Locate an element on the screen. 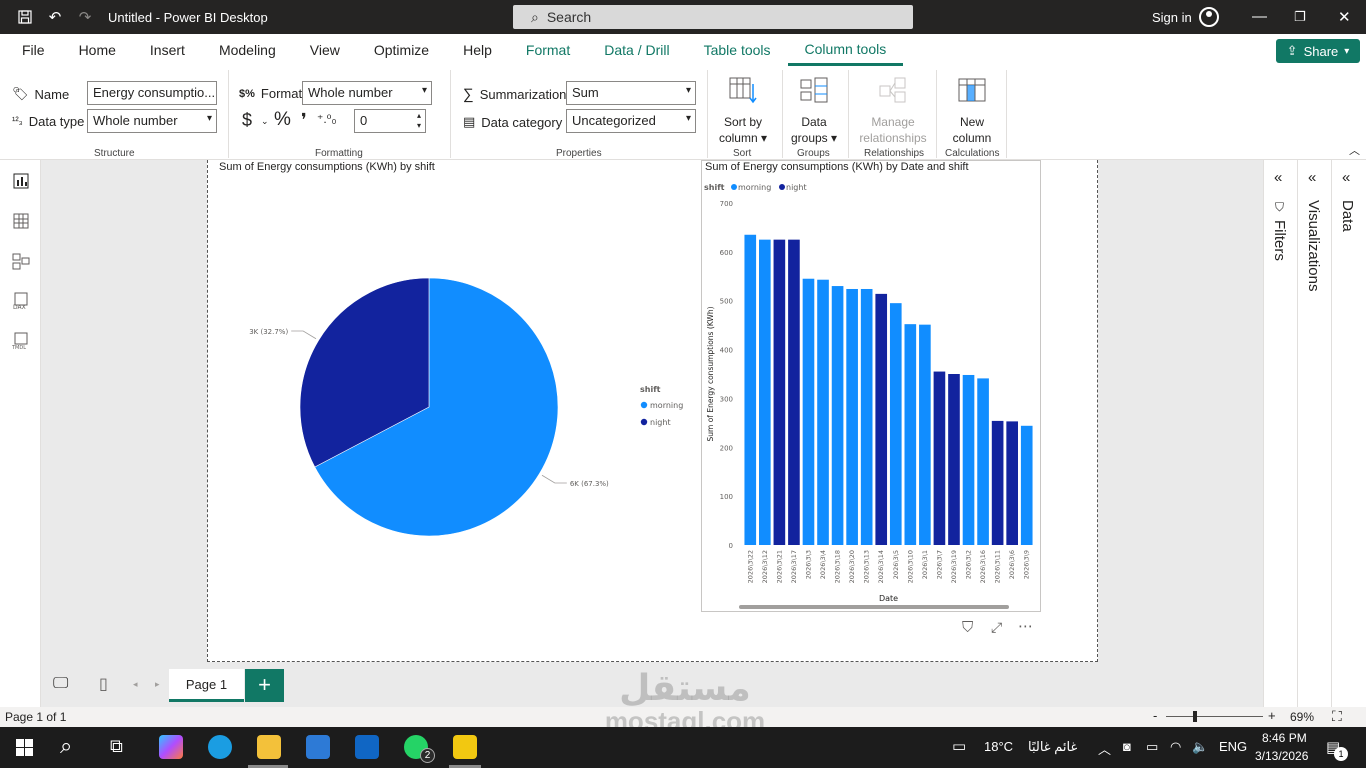  tab-file: File is located at coordinates (31, 50).